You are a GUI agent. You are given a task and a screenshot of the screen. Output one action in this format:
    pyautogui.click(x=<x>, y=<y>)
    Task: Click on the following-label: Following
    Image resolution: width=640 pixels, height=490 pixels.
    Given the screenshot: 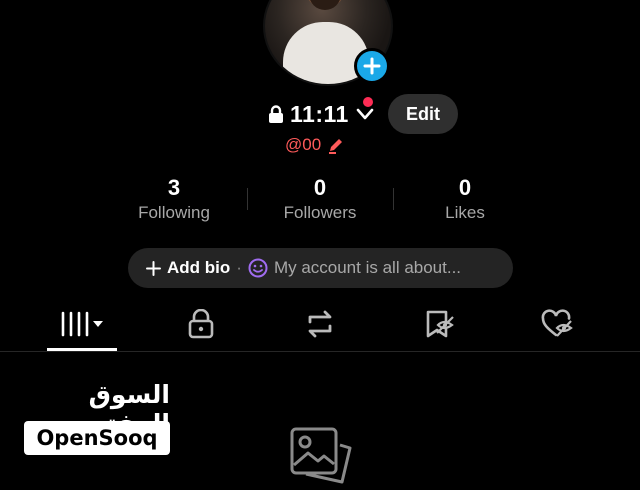 What is the action you would take?
    pyautogui.click(x=174, y=212)
    